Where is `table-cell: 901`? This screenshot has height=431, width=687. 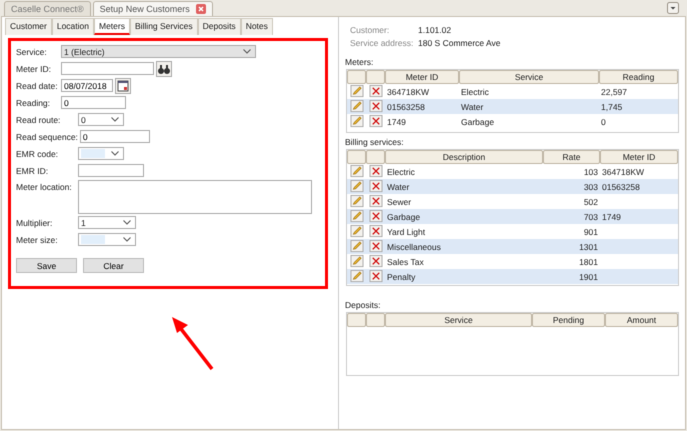
table-cell: 901 is located at coordinates (591, 231).